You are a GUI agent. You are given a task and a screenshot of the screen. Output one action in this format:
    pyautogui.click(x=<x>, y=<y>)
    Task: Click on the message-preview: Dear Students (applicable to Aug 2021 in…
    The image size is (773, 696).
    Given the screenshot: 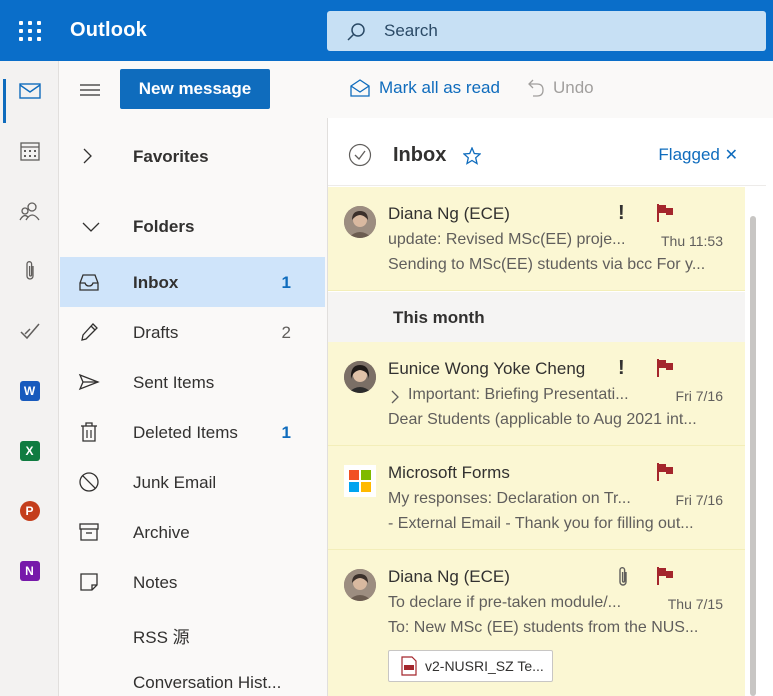 What is the action you would take?
    pyautogui.click(x=542, y=419)
    